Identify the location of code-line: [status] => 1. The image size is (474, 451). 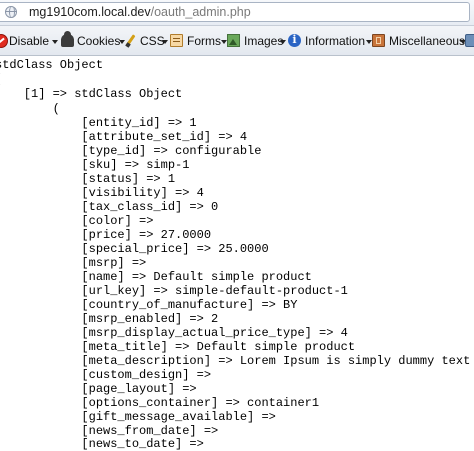
(88, 179).